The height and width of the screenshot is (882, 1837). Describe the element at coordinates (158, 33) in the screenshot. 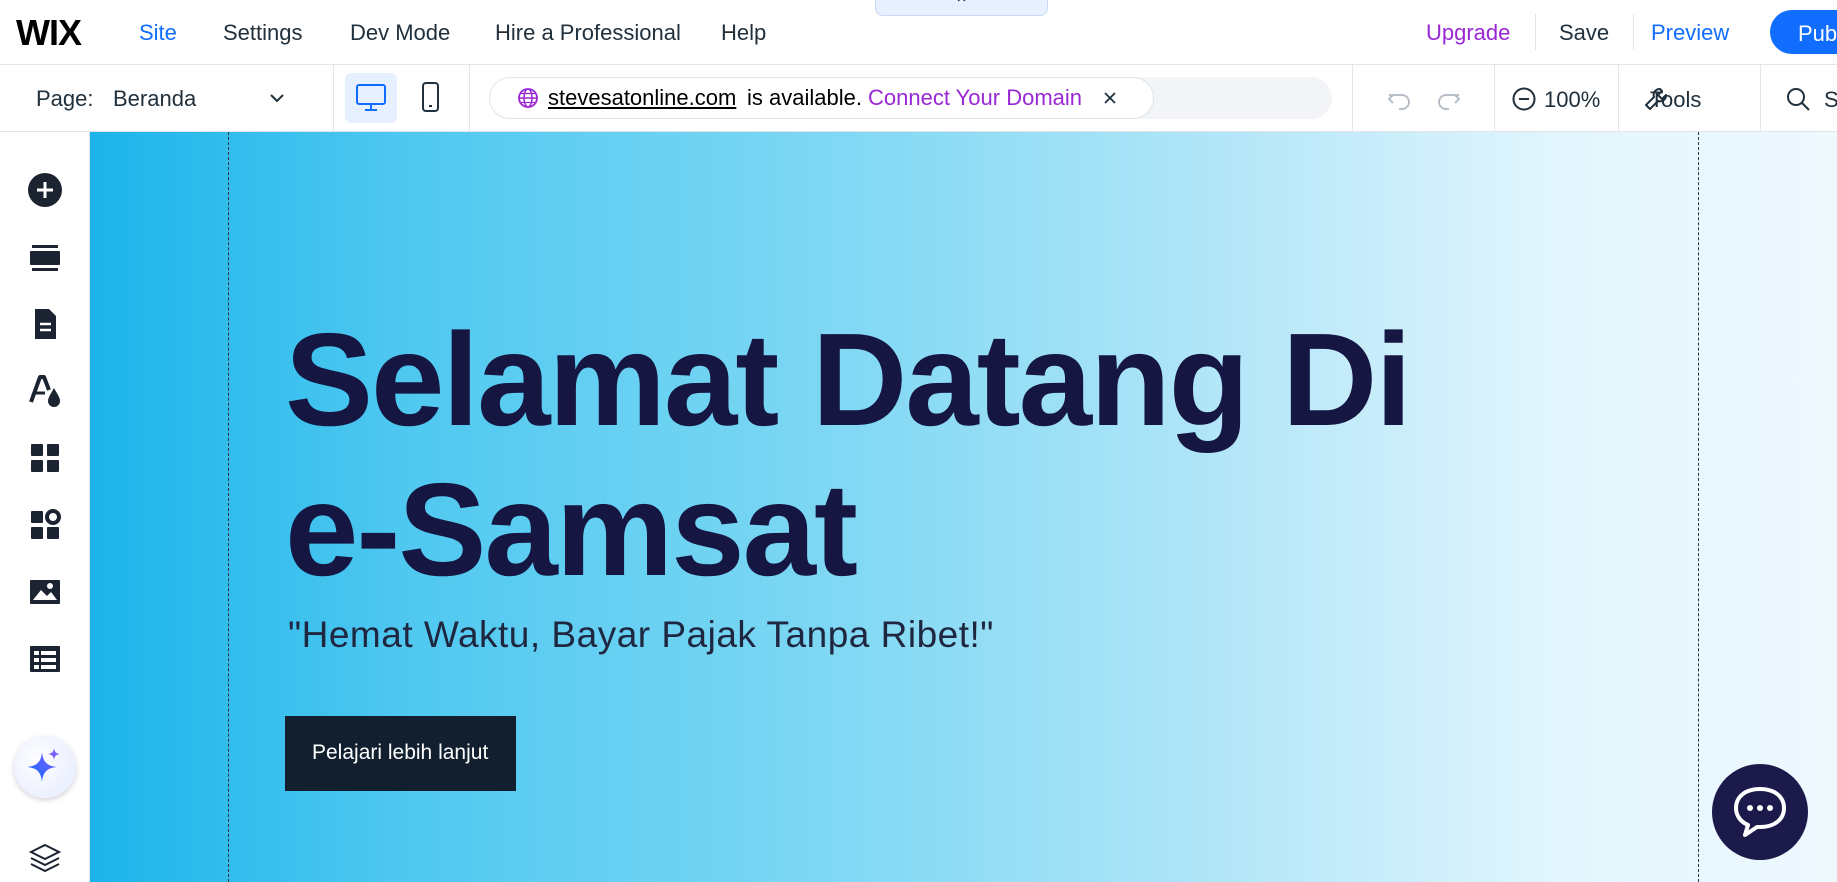

I see `menu-site: Site` at that location.